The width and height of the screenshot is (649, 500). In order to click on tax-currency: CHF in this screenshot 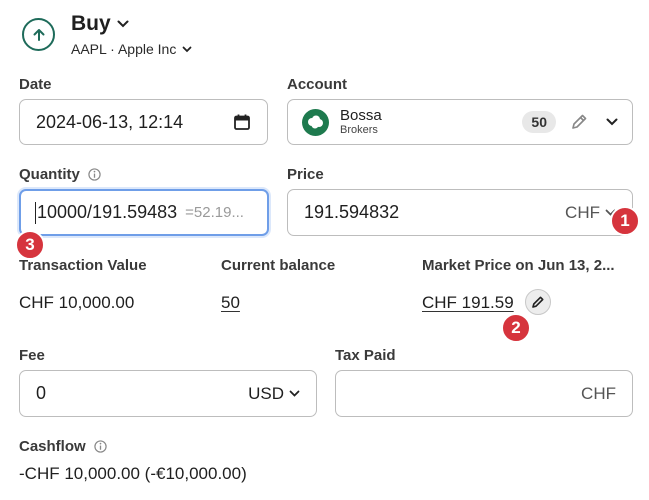, I will do `click(598, 393)`.